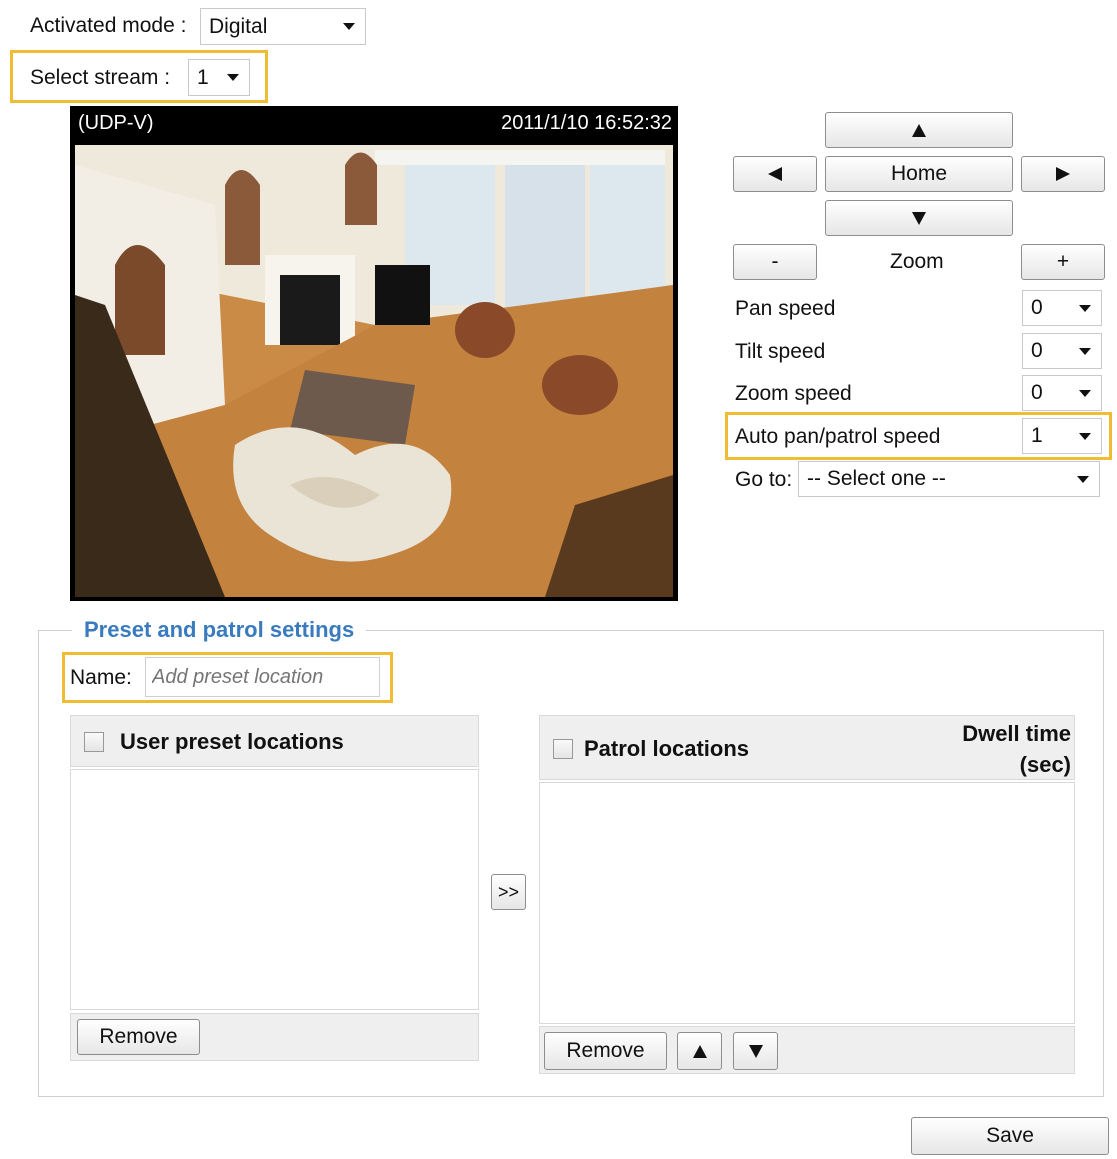  What do you see at coordinates (508, 892) in the screenshot?
I see `add-to-patrol-button: >>` at bounding box center [508, 892].